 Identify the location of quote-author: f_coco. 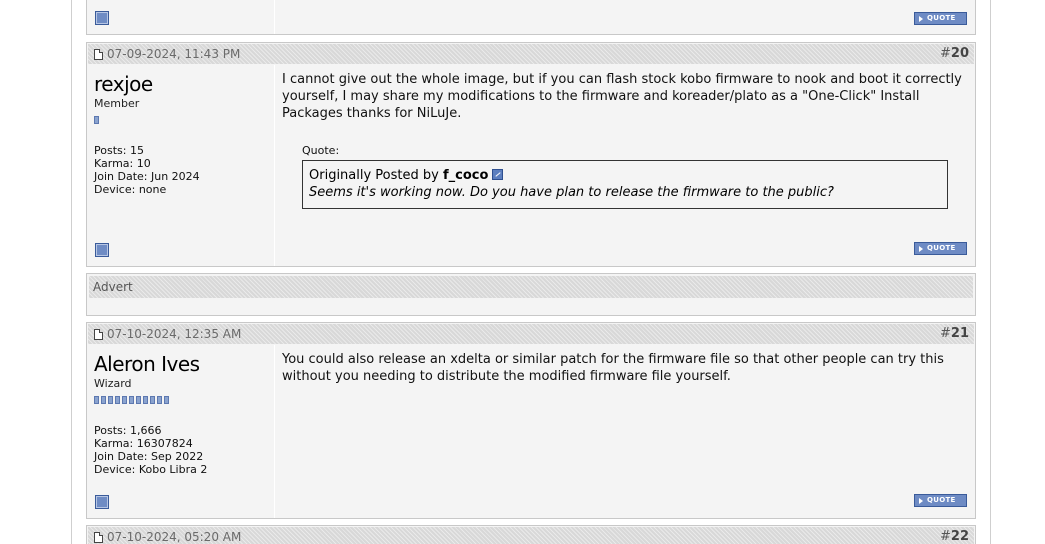
(465, 175).